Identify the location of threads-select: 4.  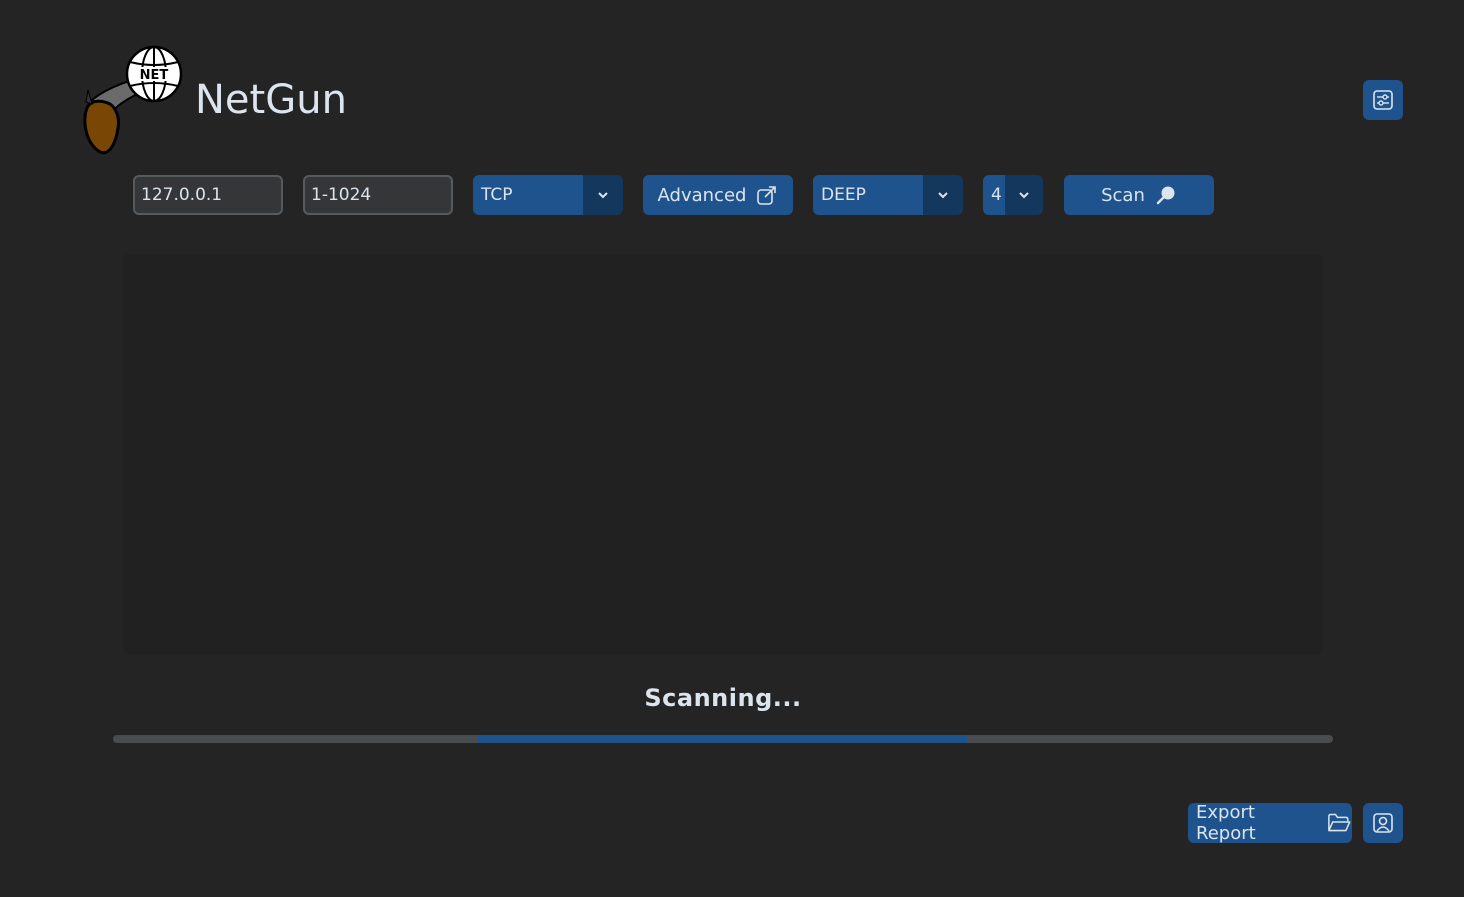
(1013, 195).